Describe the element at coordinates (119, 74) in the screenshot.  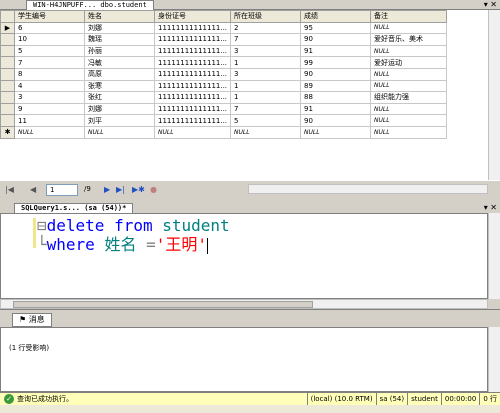
I see `table-cell: 高原` at that location.